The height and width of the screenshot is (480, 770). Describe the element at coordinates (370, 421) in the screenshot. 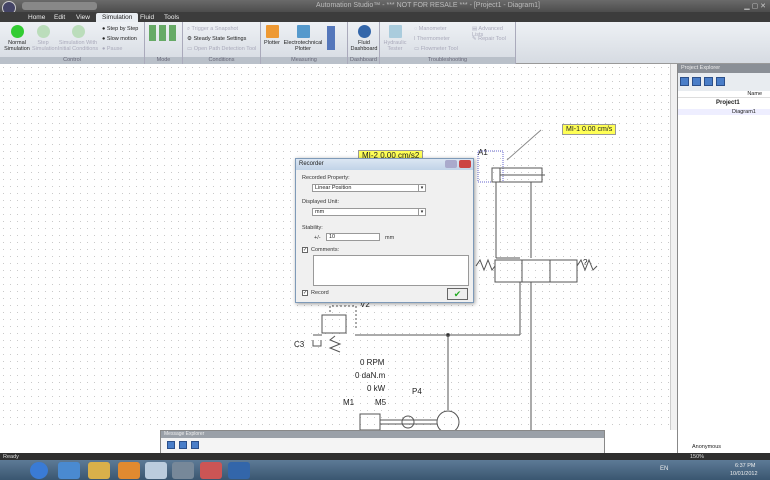

I see `motor-m1` at that location.